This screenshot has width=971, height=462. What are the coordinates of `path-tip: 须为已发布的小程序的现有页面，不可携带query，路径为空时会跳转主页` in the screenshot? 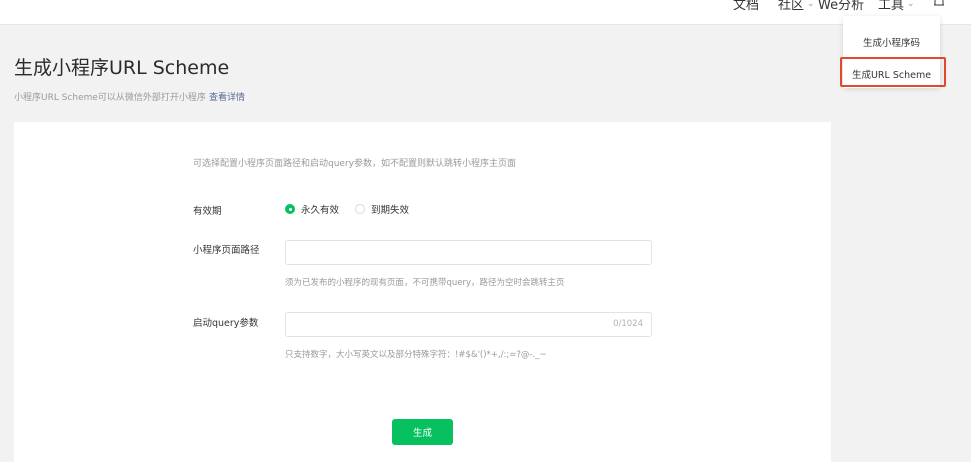 It's located at (425, 283).